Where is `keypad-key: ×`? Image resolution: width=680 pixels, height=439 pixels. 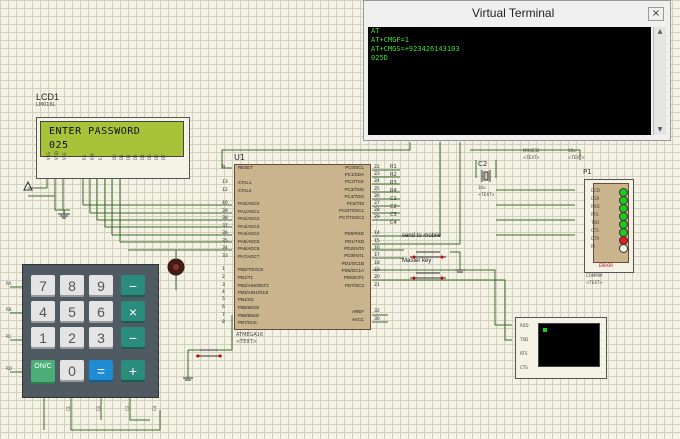 keypad-key: × is located at coordinates (133, 312).